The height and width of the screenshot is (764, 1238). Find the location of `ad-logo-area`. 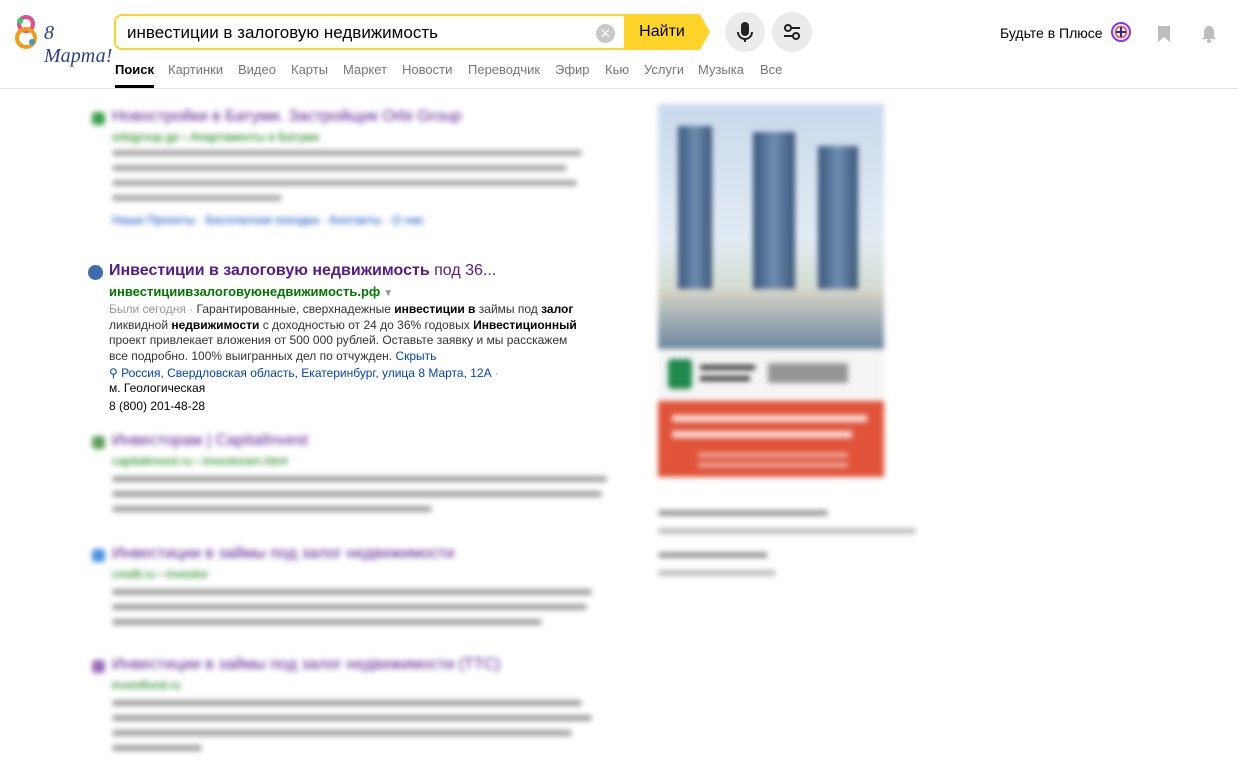

ad-logo-area is located at coordinates (771, 375).